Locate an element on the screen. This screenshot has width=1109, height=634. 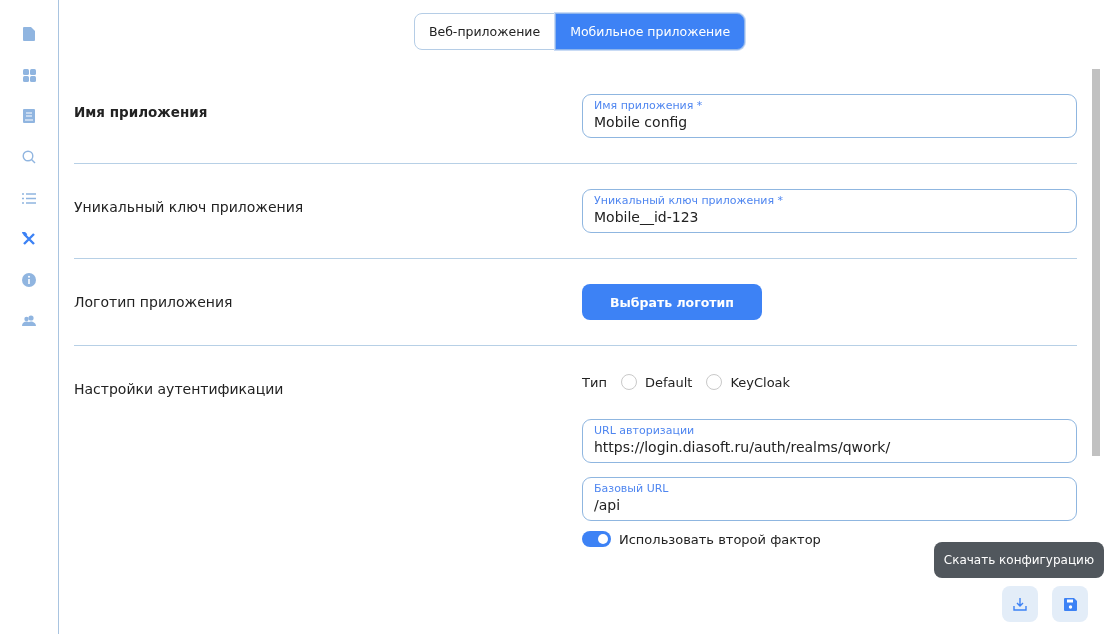
field-value: /api is located at coordinates (607, 505).